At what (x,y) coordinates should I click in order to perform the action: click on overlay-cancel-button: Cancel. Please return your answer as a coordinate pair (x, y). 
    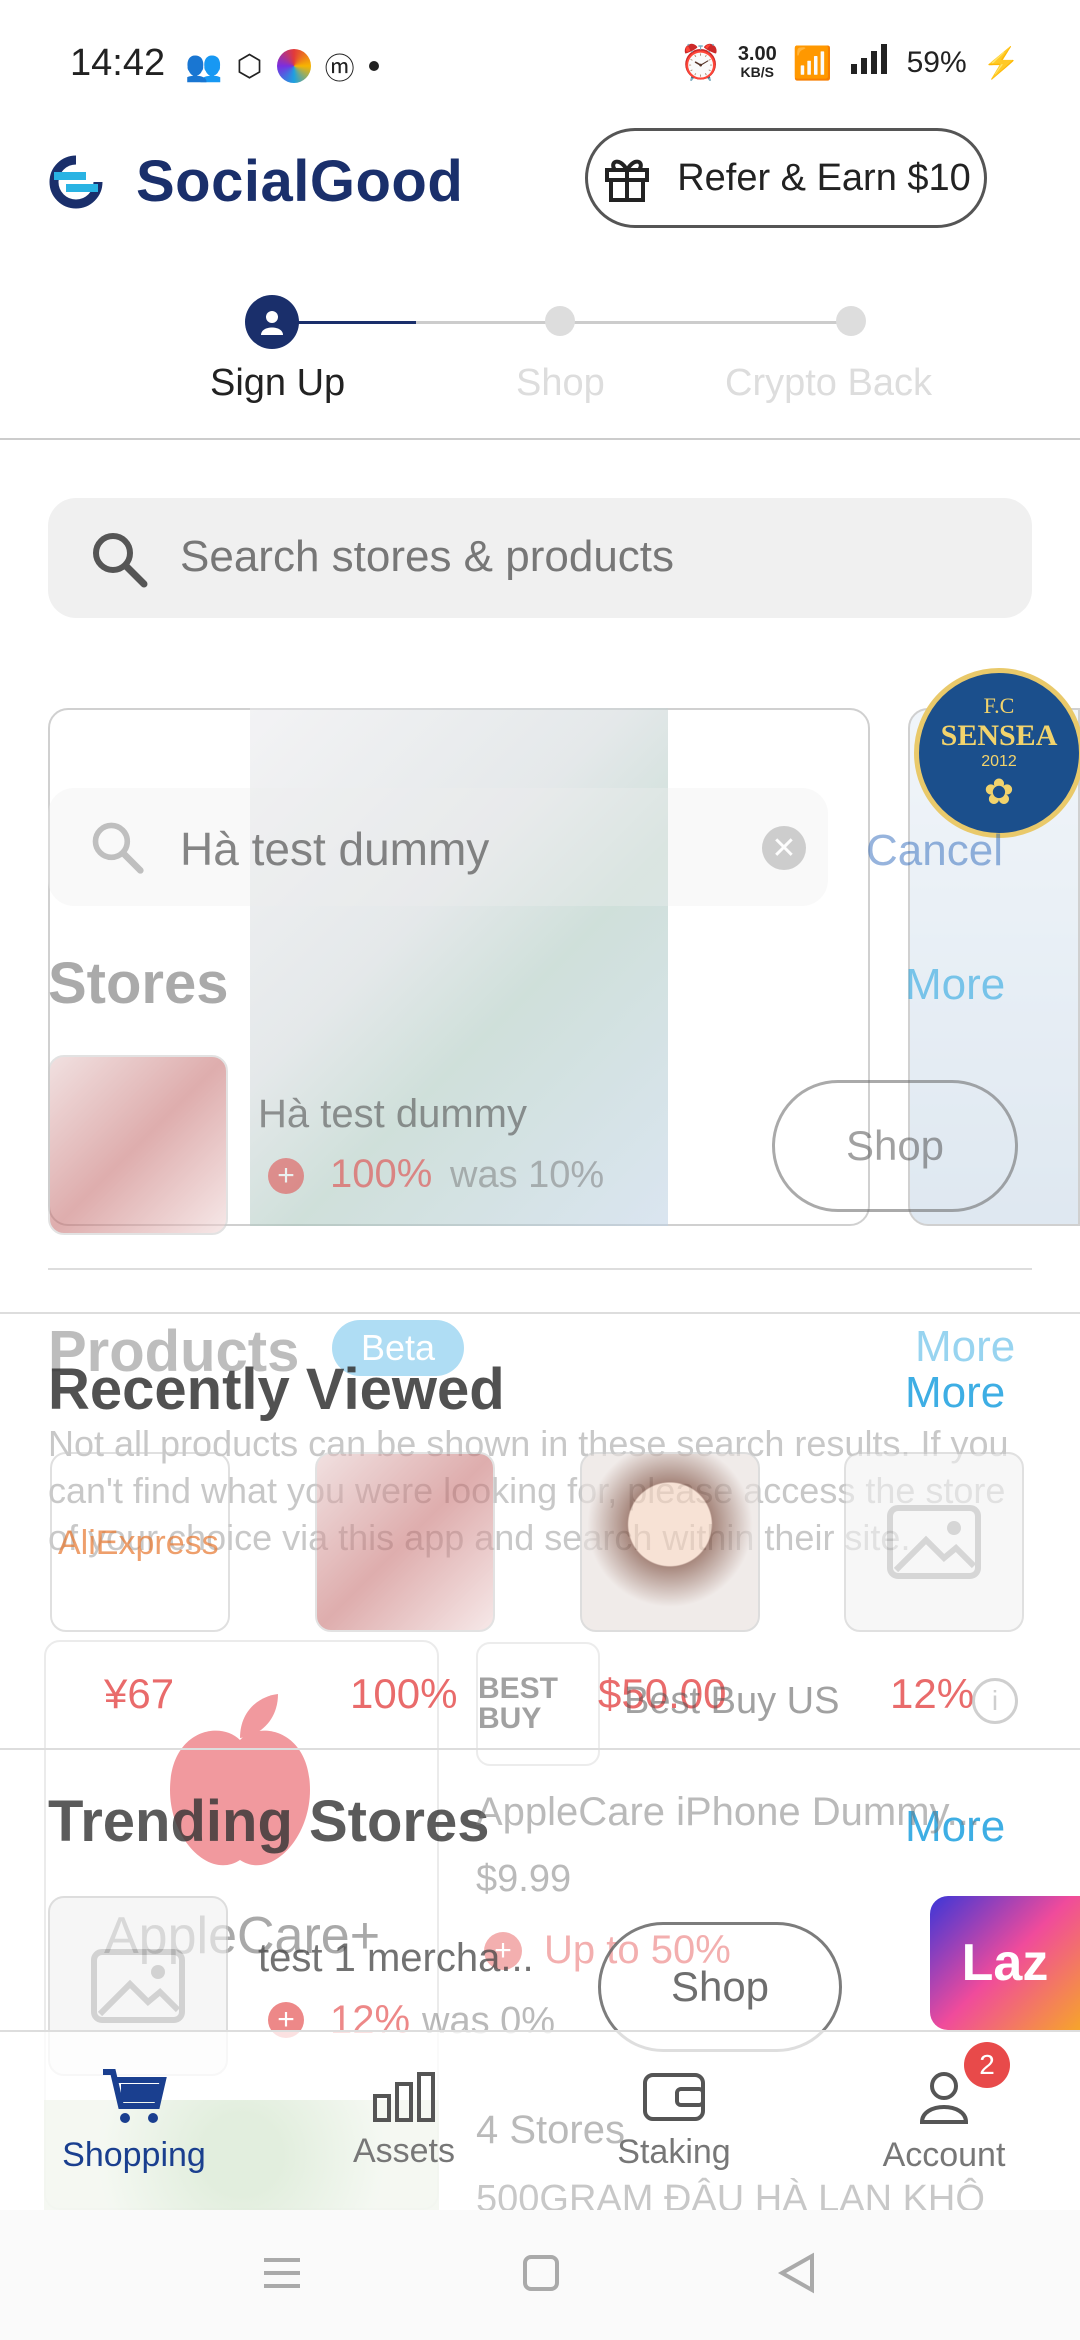
    Looking at the image, I should click on (934, 851).